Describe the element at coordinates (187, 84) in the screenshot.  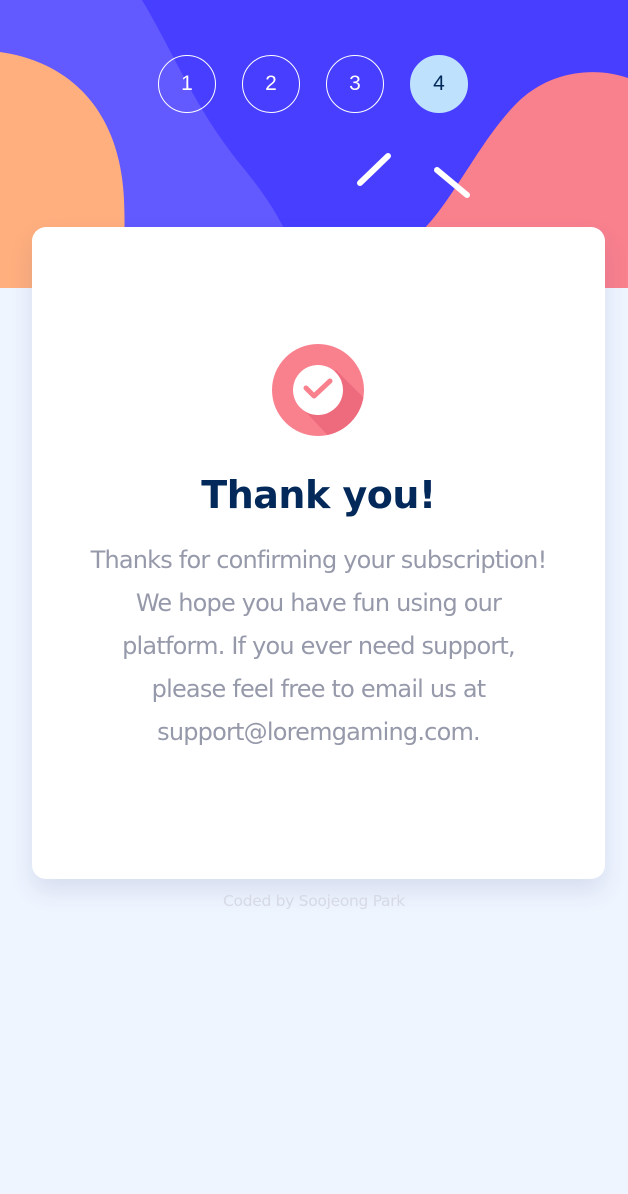
I see `step-1: 1` at that location.